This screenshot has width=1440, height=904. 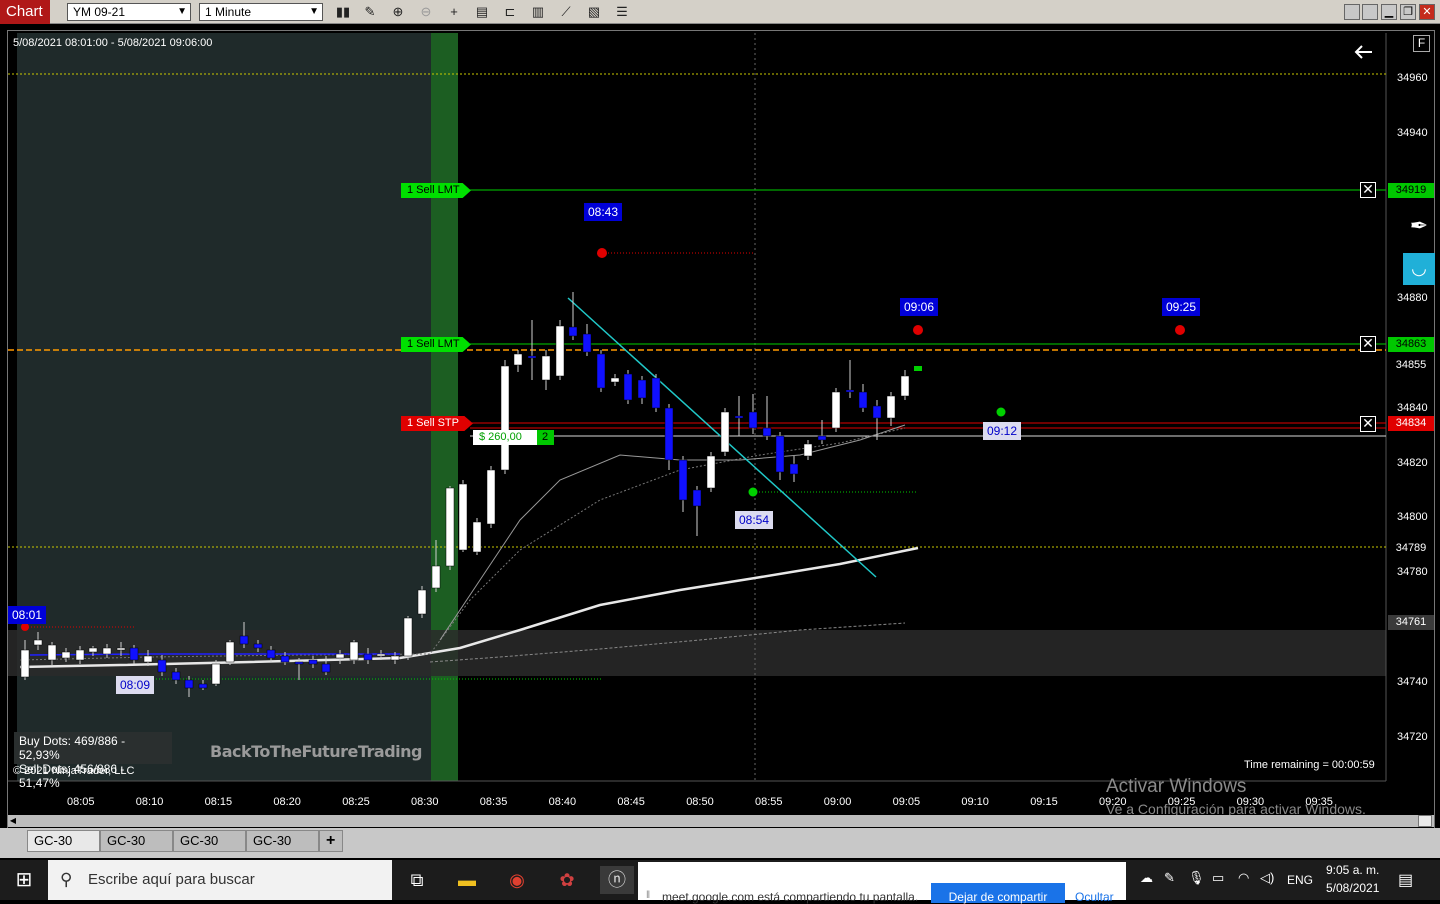 What do you see at coordinates (1412, 463) in the screenshot?
I see `price-tick: 34820` at bounding box center [1412, 463].